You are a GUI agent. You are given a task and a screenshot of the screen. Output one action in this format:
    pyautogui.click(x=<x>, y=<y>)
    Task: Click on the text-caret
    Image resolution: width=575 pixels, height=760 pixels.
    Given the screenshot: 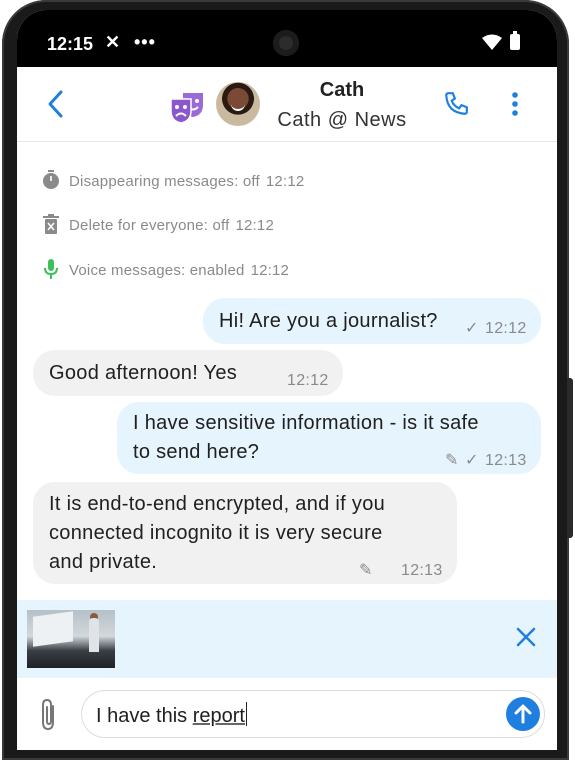 What is the action you would take?
    pyautogui.click(x=246, y=714)
    